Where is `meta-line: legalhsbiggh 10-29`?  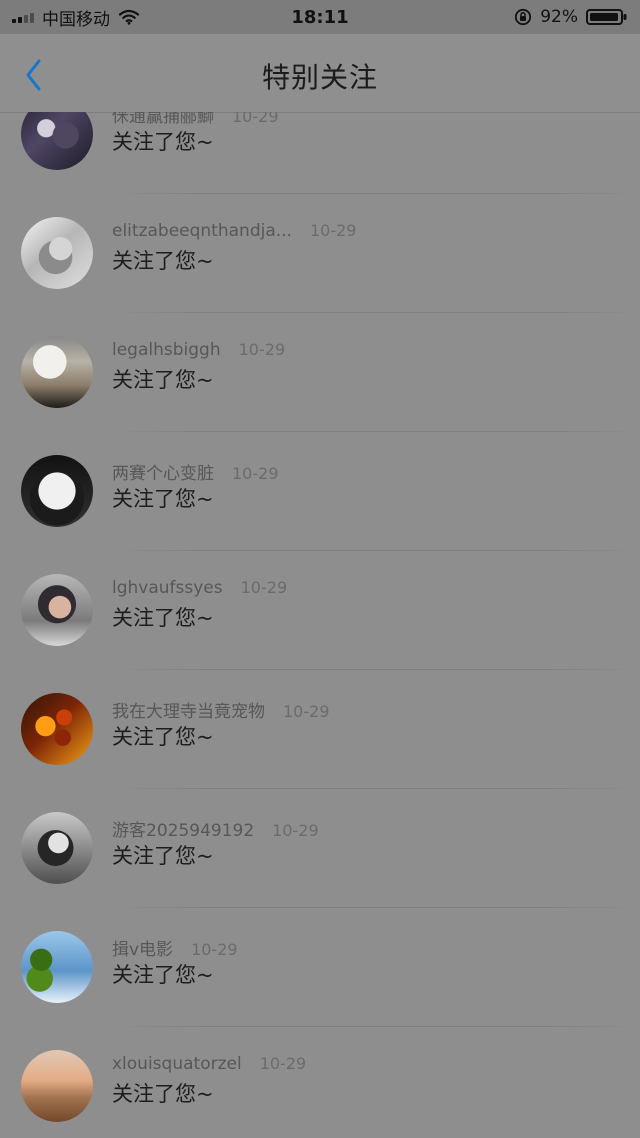
meta-line: legalhsbiggh 10-29 is located at coordinates (198, 350).